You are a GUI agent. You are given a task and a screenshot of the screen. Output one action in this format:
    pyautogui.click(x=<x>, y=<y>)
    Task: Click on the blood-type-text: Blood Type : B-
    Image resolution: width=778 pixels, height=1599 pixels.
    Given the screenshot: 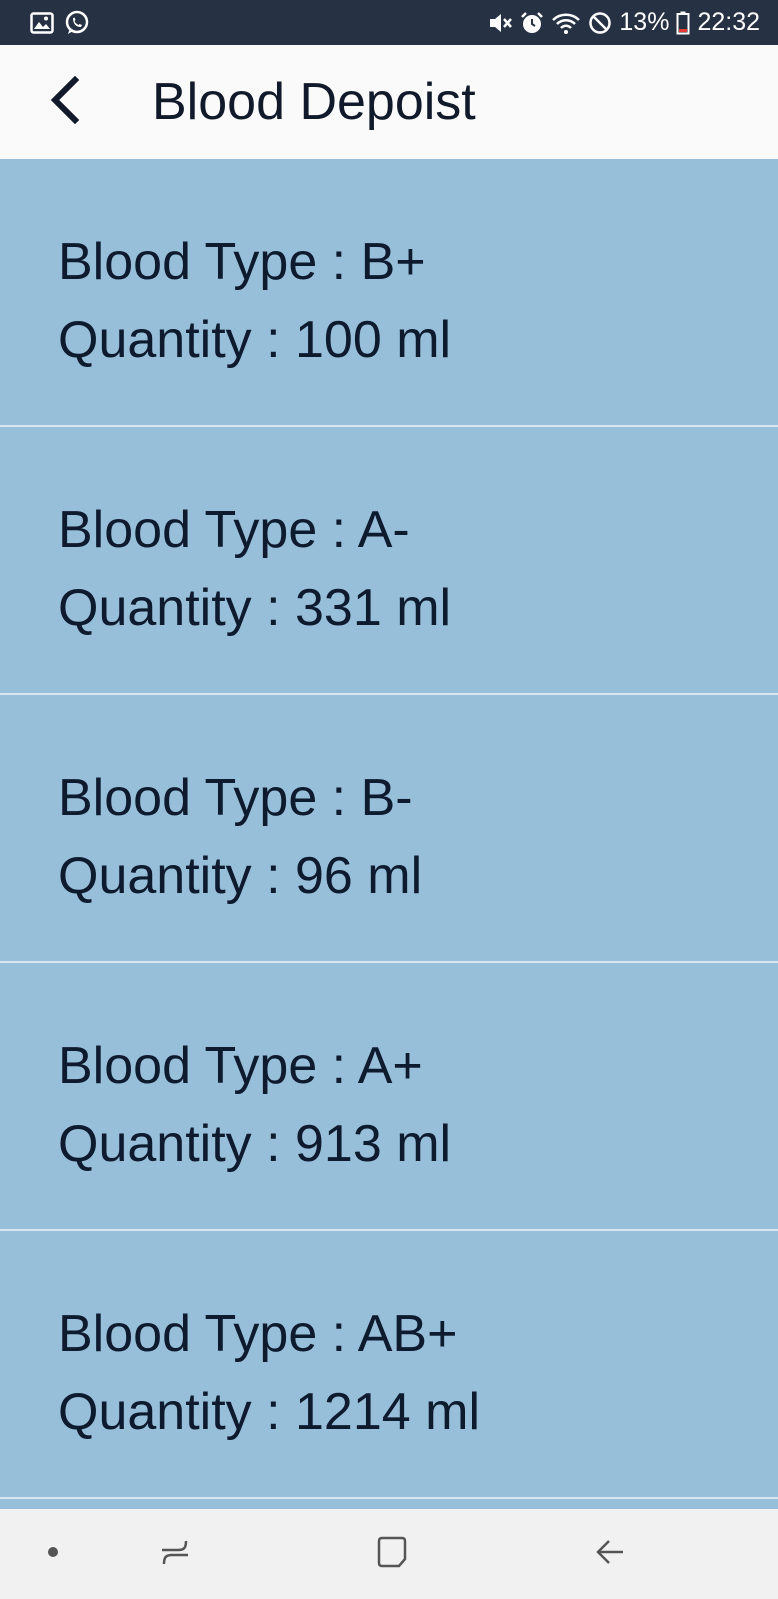 What is the action you would take?
    pyautogui.click(x=235, y=798)
    